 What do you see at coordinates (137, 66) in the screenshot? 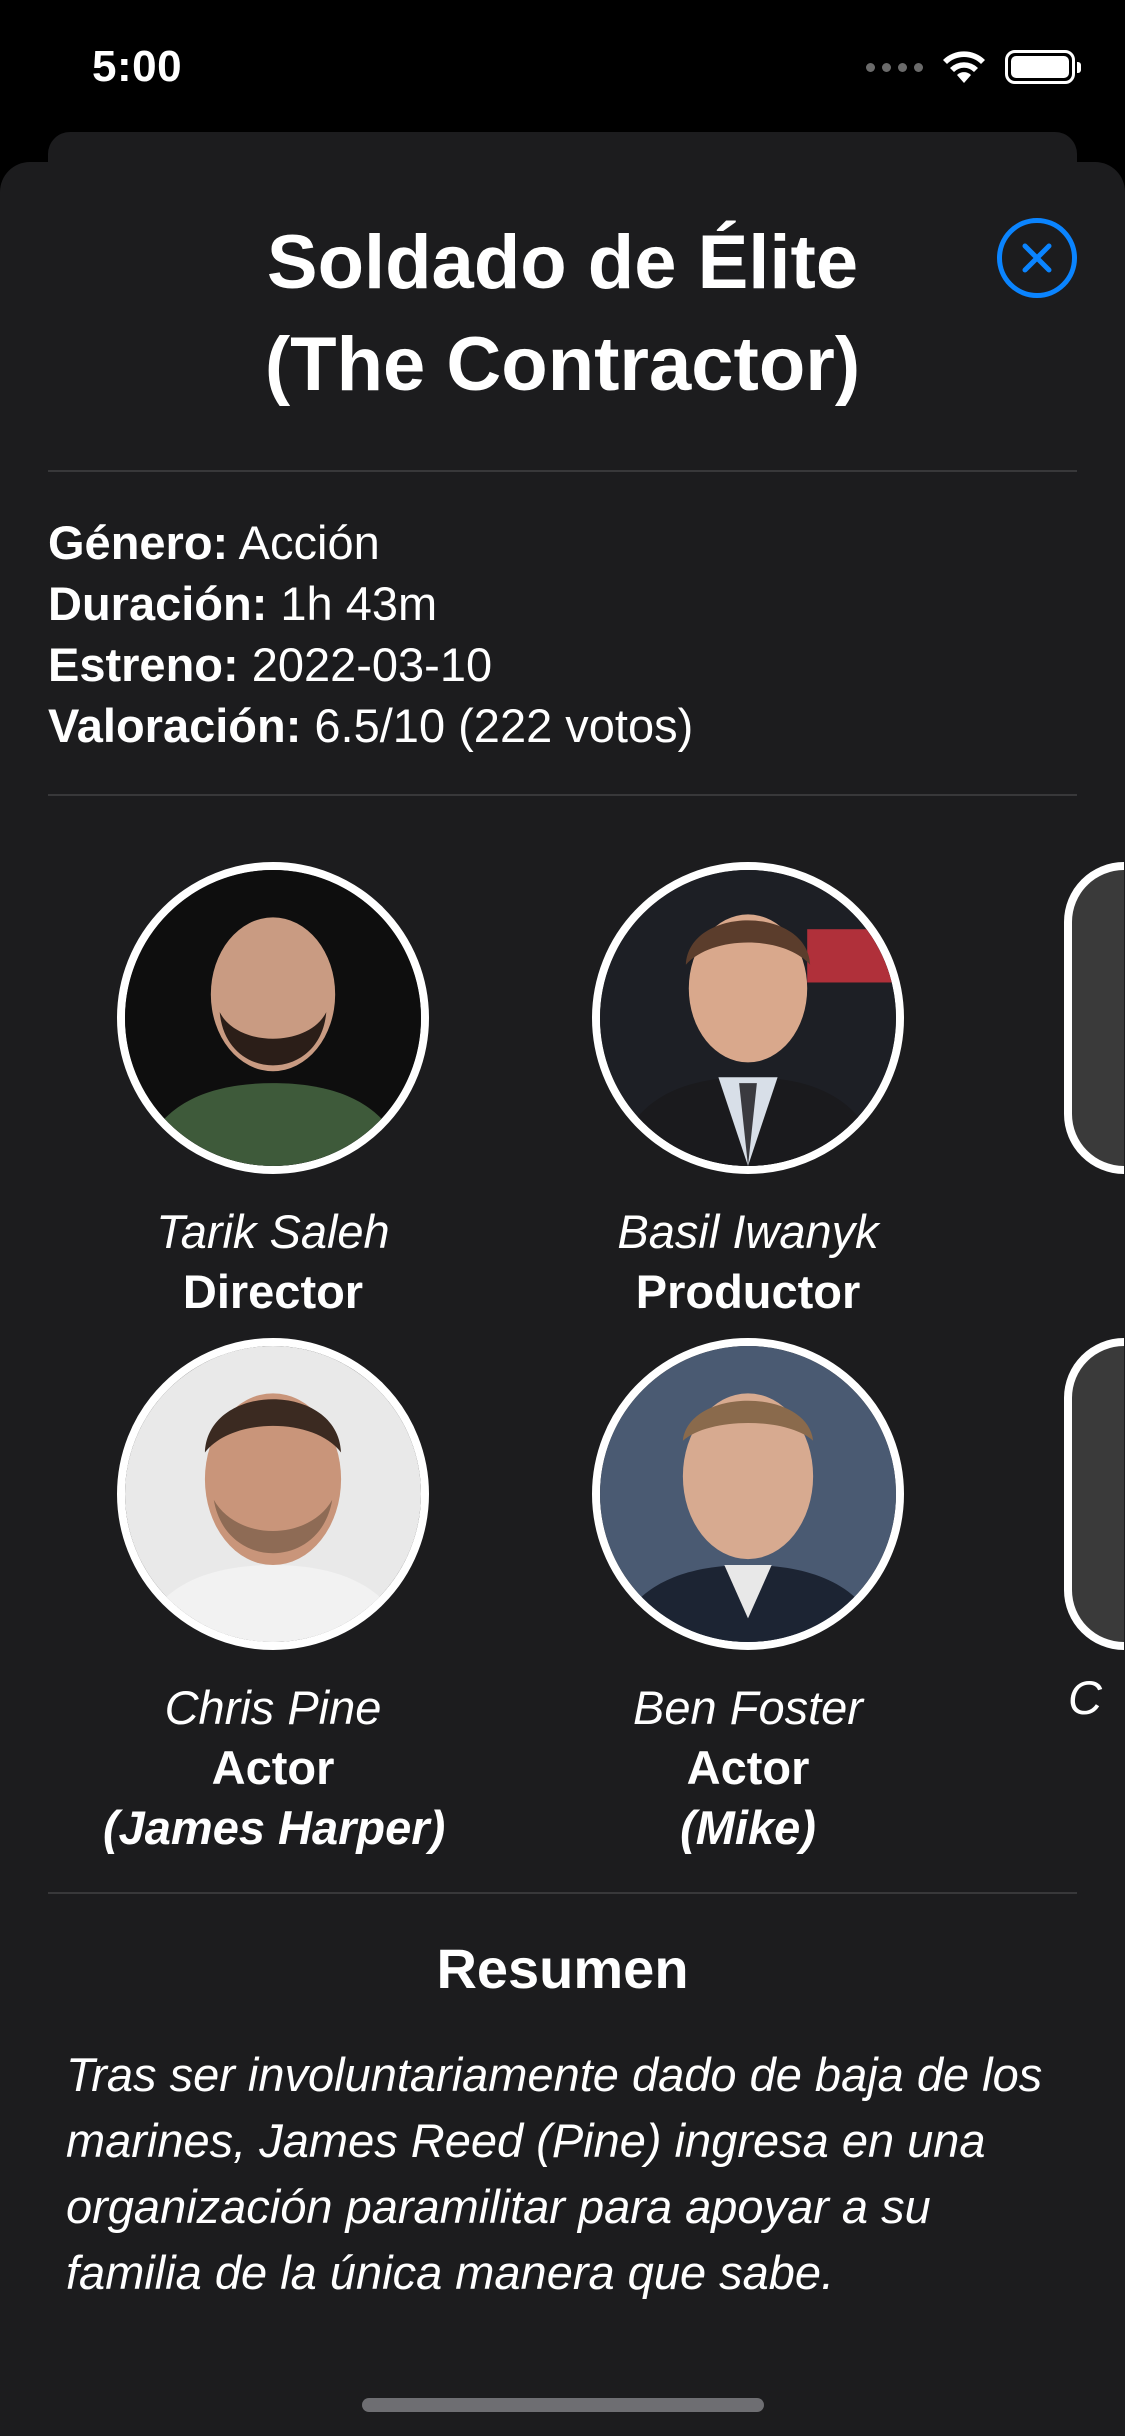
I see `status-time: 5:00` at bounding box center [137, 66].